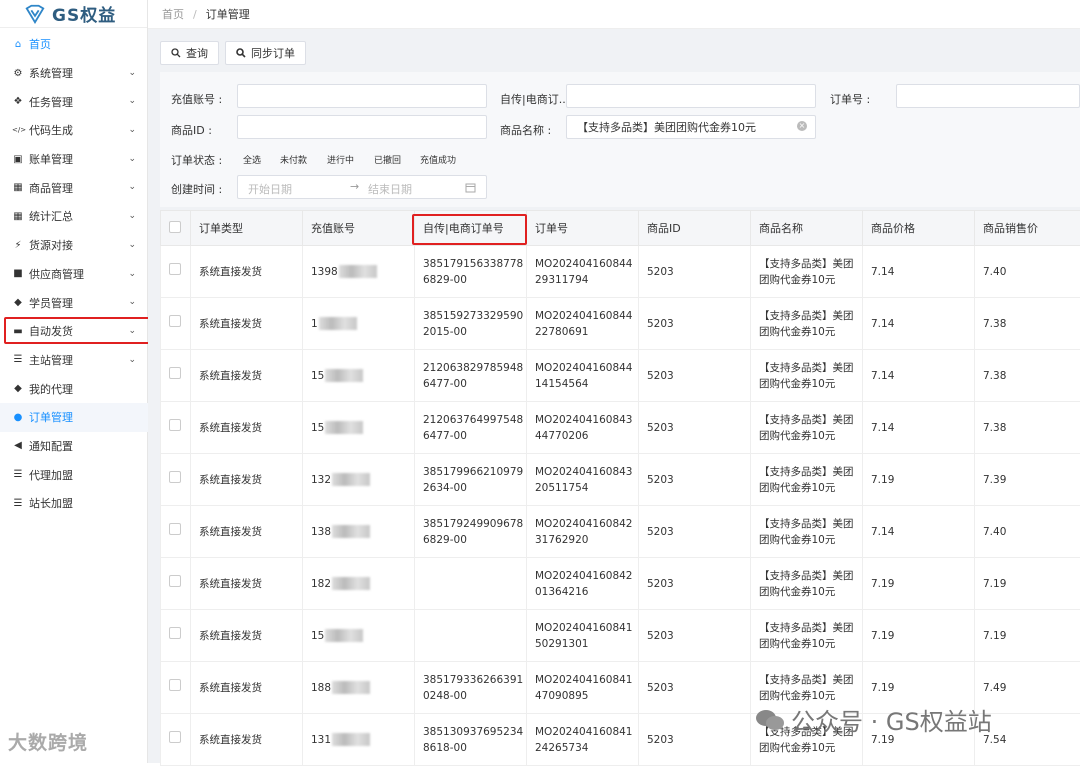  What do you see at coordinates (362, 127) in the screenshot?
I see `product-id-input` at bounding box center [362, 127].